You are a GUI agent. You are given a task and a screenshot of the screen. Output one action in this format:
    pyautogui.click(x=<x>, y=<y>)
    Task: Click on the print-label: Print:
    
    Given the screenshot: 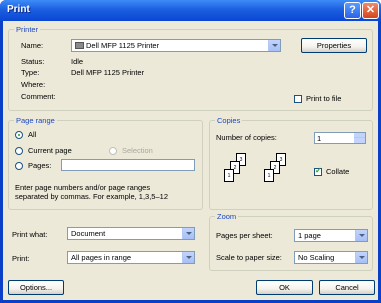 What is the action you would take?
    pyautogui.click(x=21, y=258)
    